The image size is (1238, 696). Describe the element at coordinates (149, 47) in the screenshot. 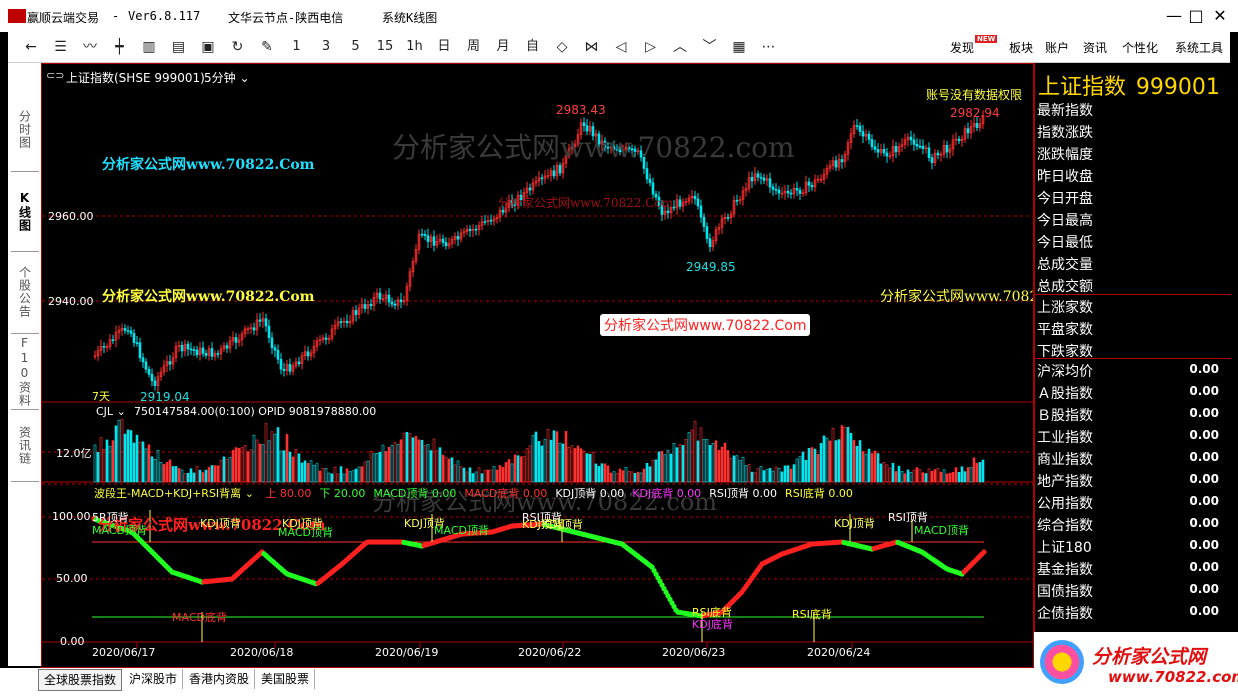

I see `bar-chart-icon: ▥` at that location.